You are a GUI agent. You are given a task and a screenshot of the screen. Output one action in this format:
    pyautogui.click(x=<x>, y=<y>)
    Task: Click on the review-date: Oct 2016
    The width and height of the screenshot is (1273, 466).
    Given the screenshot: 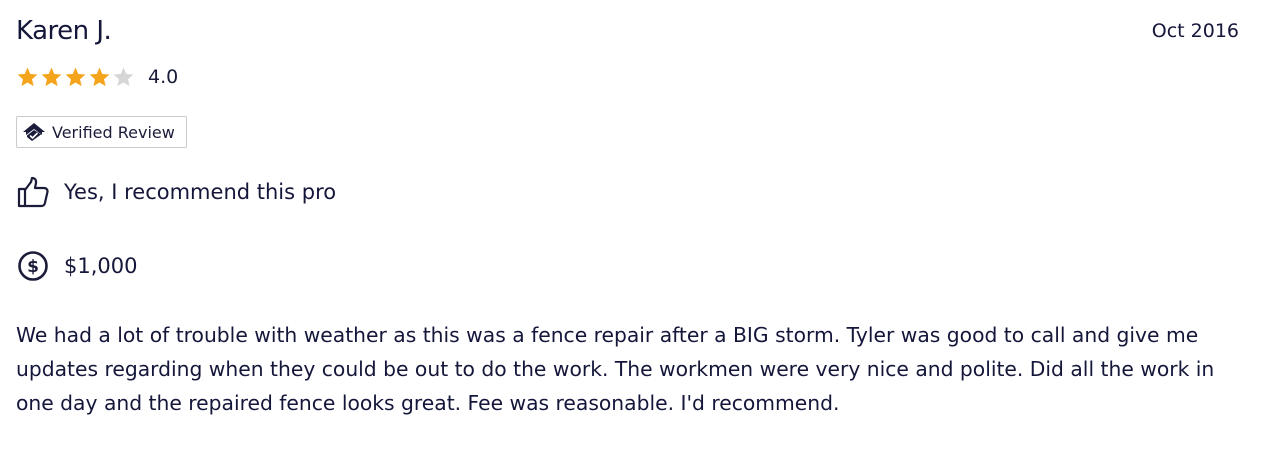 What is the action you would take?
    pyautogui.click(x=1195, y=31)
    